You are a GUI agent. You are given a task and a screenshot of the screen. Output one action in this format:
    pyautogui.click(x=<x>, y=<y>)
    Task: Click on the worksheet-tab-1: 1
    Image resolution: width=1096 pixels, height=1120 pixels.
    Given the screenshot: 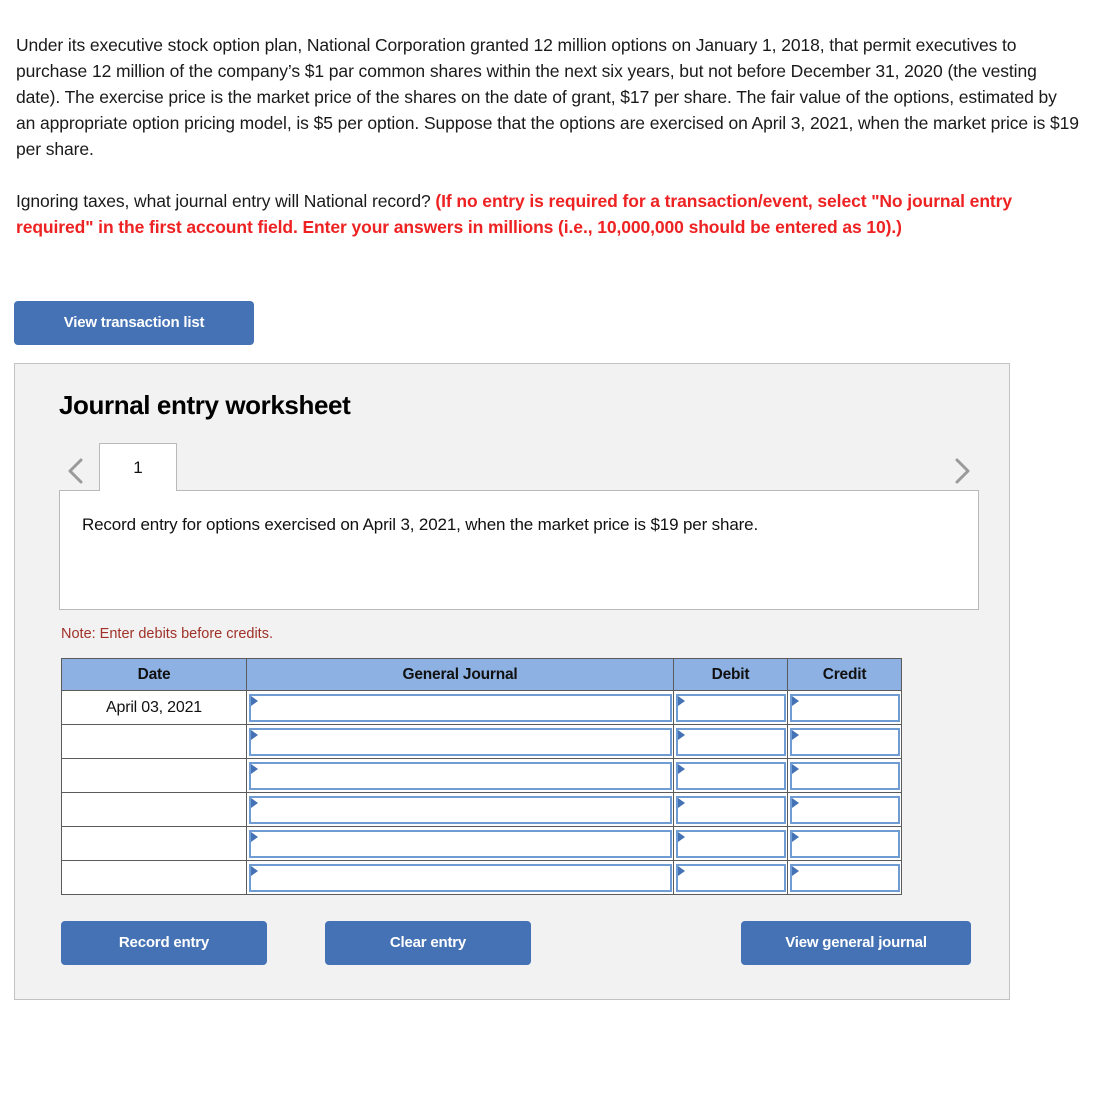 What is the action you would take?
    pyautogui.click(x=138, y=467)
    